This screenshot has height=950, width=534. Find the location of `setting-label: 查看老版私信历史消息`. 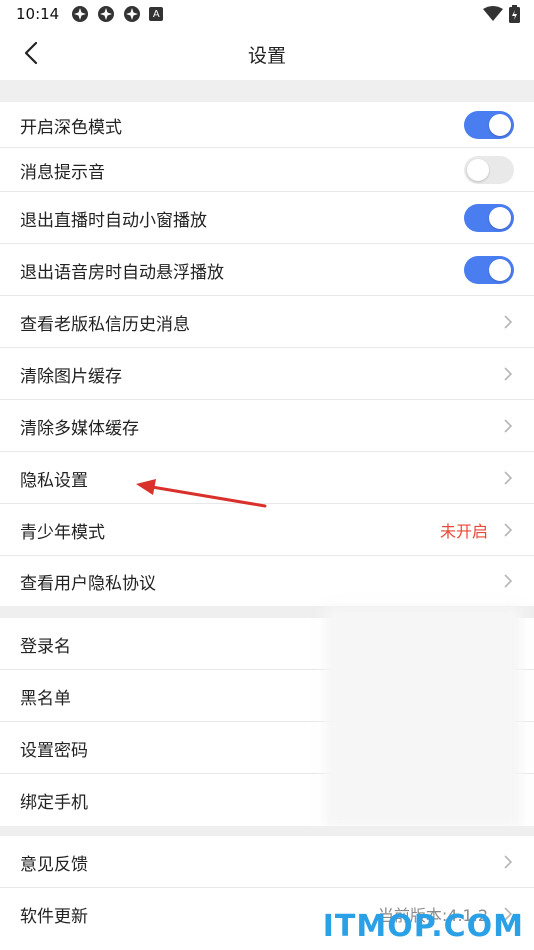

setting-label: 查看老版私信历史消息 is located at coordinates (105, 324).